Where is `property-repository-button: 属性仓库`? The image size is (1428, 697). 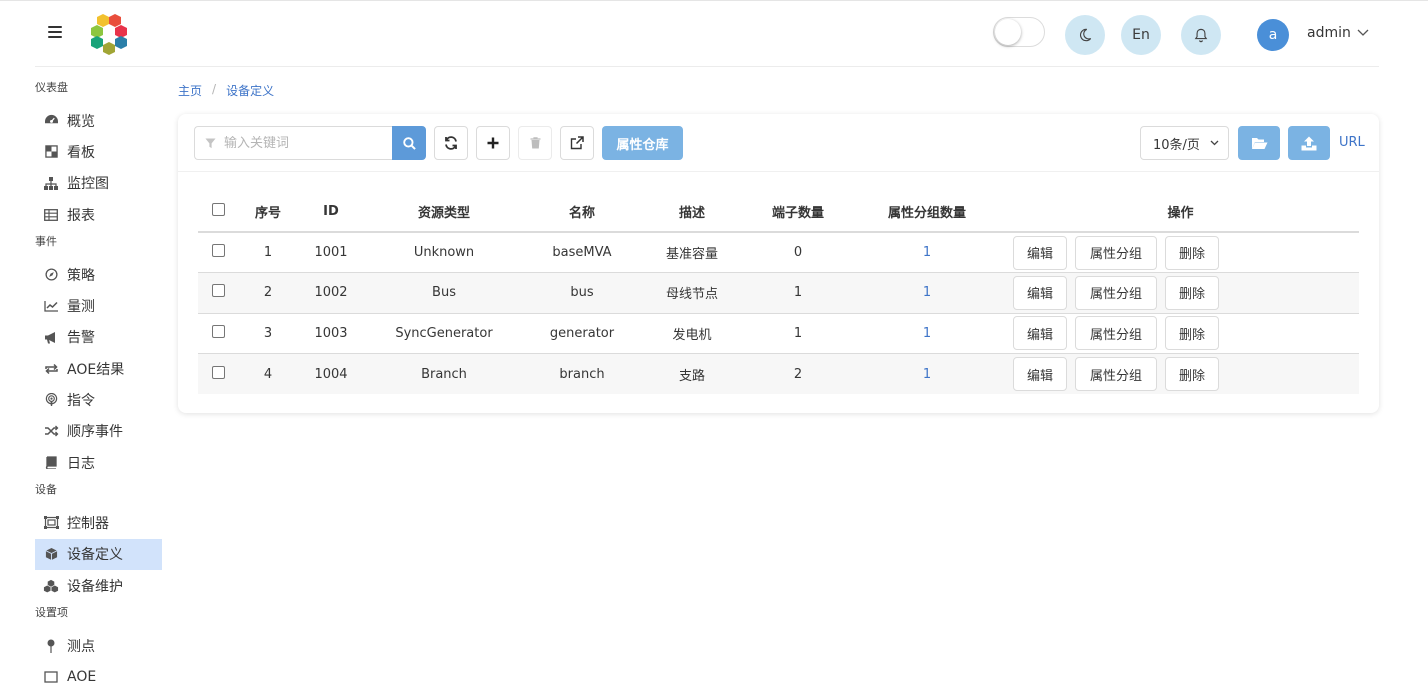
property-repository-button: 属性仓库 is located at coordinates (642, 143).